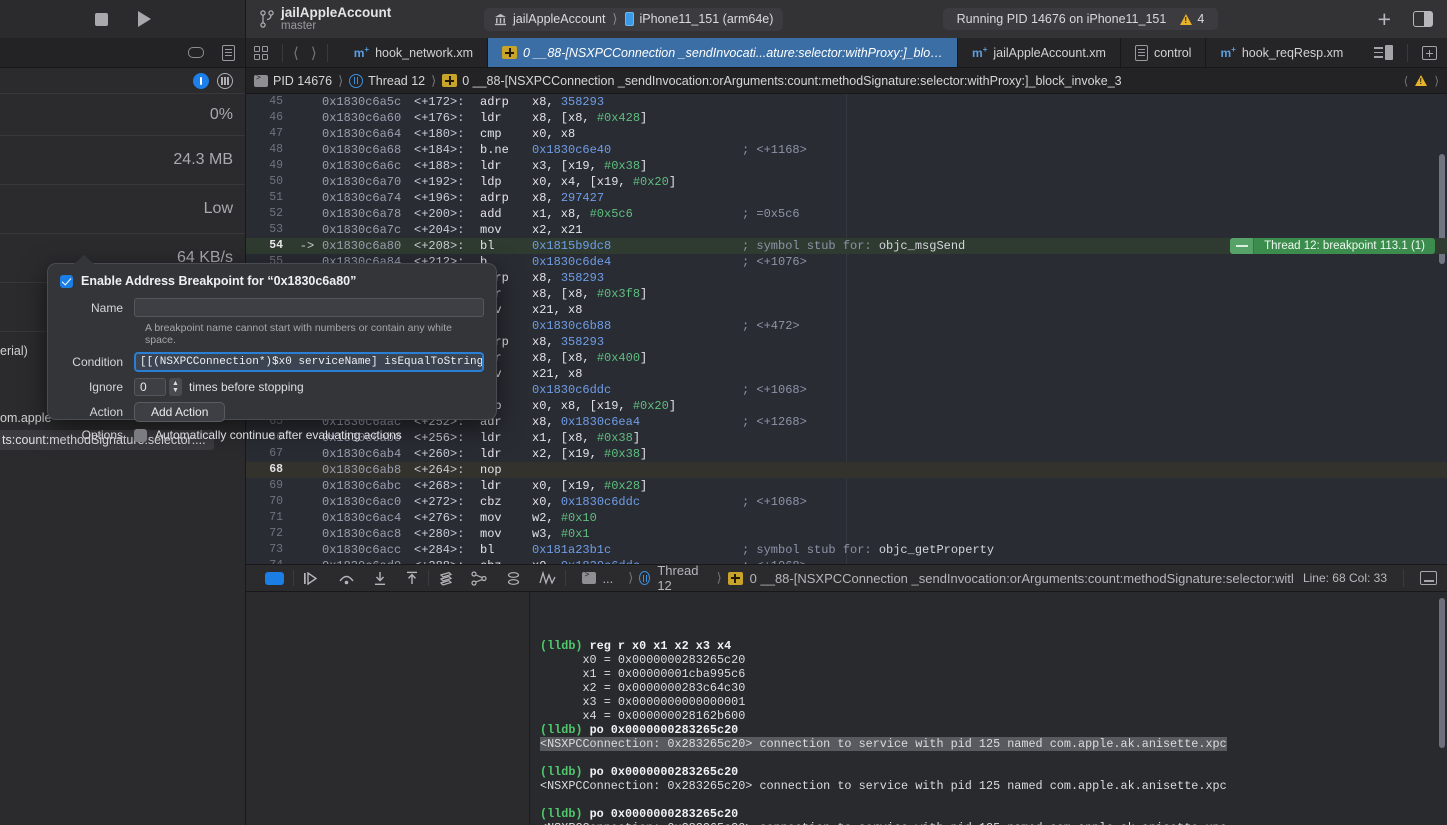 This screenshot has height=825, width=1447. Describe the element at coordinates (412, 578) in the screenshot. I see `step-out-button` at that location.